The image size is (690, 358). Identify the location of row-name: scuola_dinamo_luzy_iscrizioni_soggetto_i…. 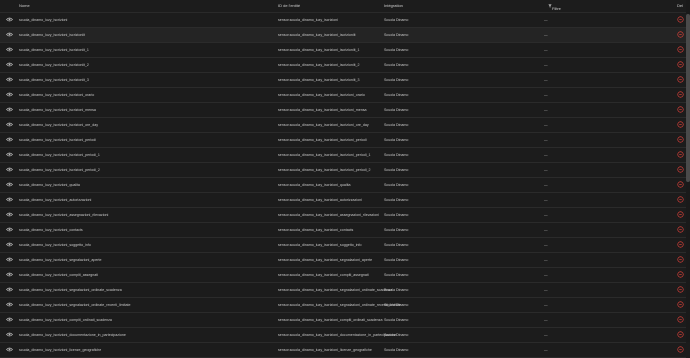
(55, 245).